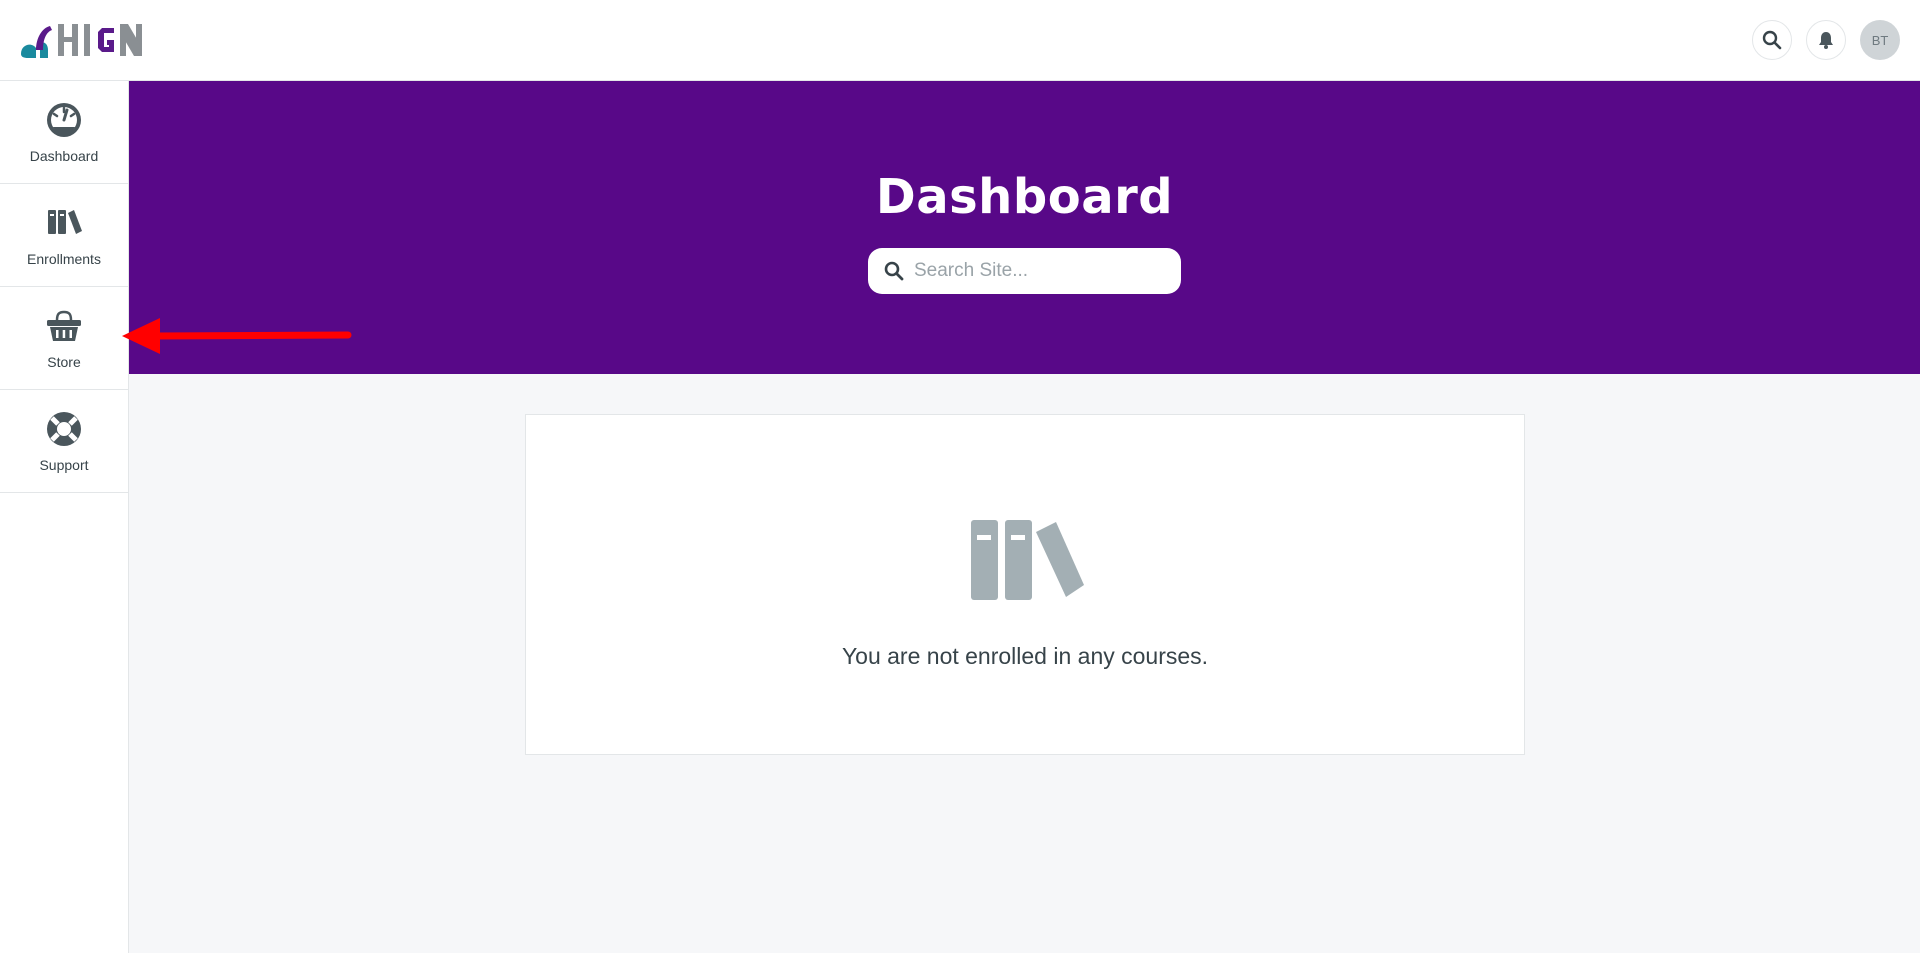 This screenshot has height=953, width=1920. Describe the element at coordinates (1024, 197) in the screenshot. I see `page-title: Dashboard` at that location.